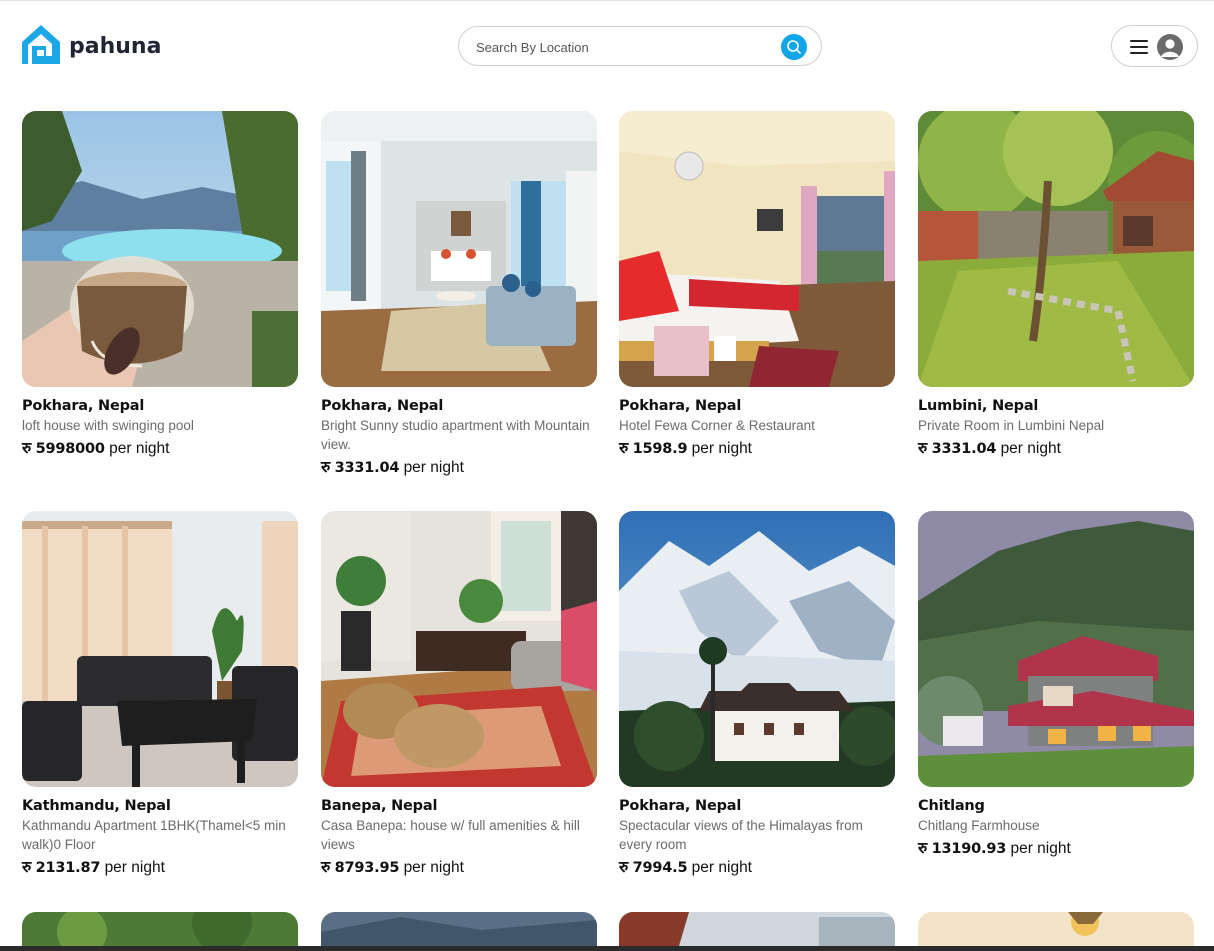 This screenshot has height=951, width=1214. What do you see at coordinates (717, 425) in the screenshot?
I see `listing-description: Hotel Fewa Corner & Restaurant` at bounding box center [717, 425].